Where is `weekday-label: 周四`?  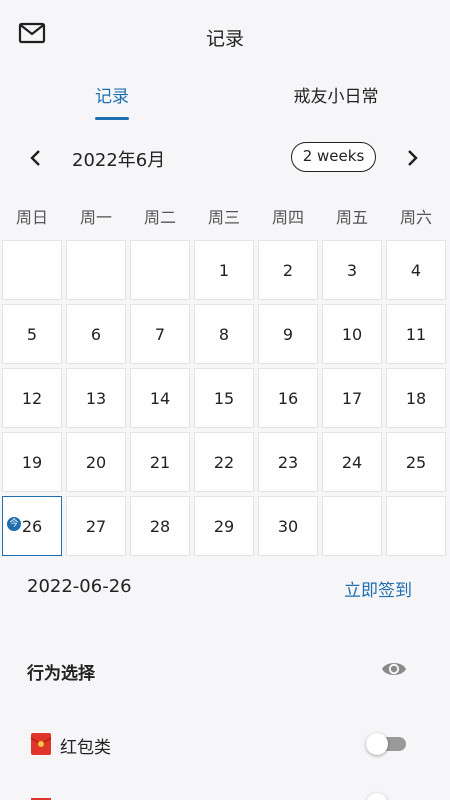 weekday-label: 周四 is located at coordinates (287, 217).